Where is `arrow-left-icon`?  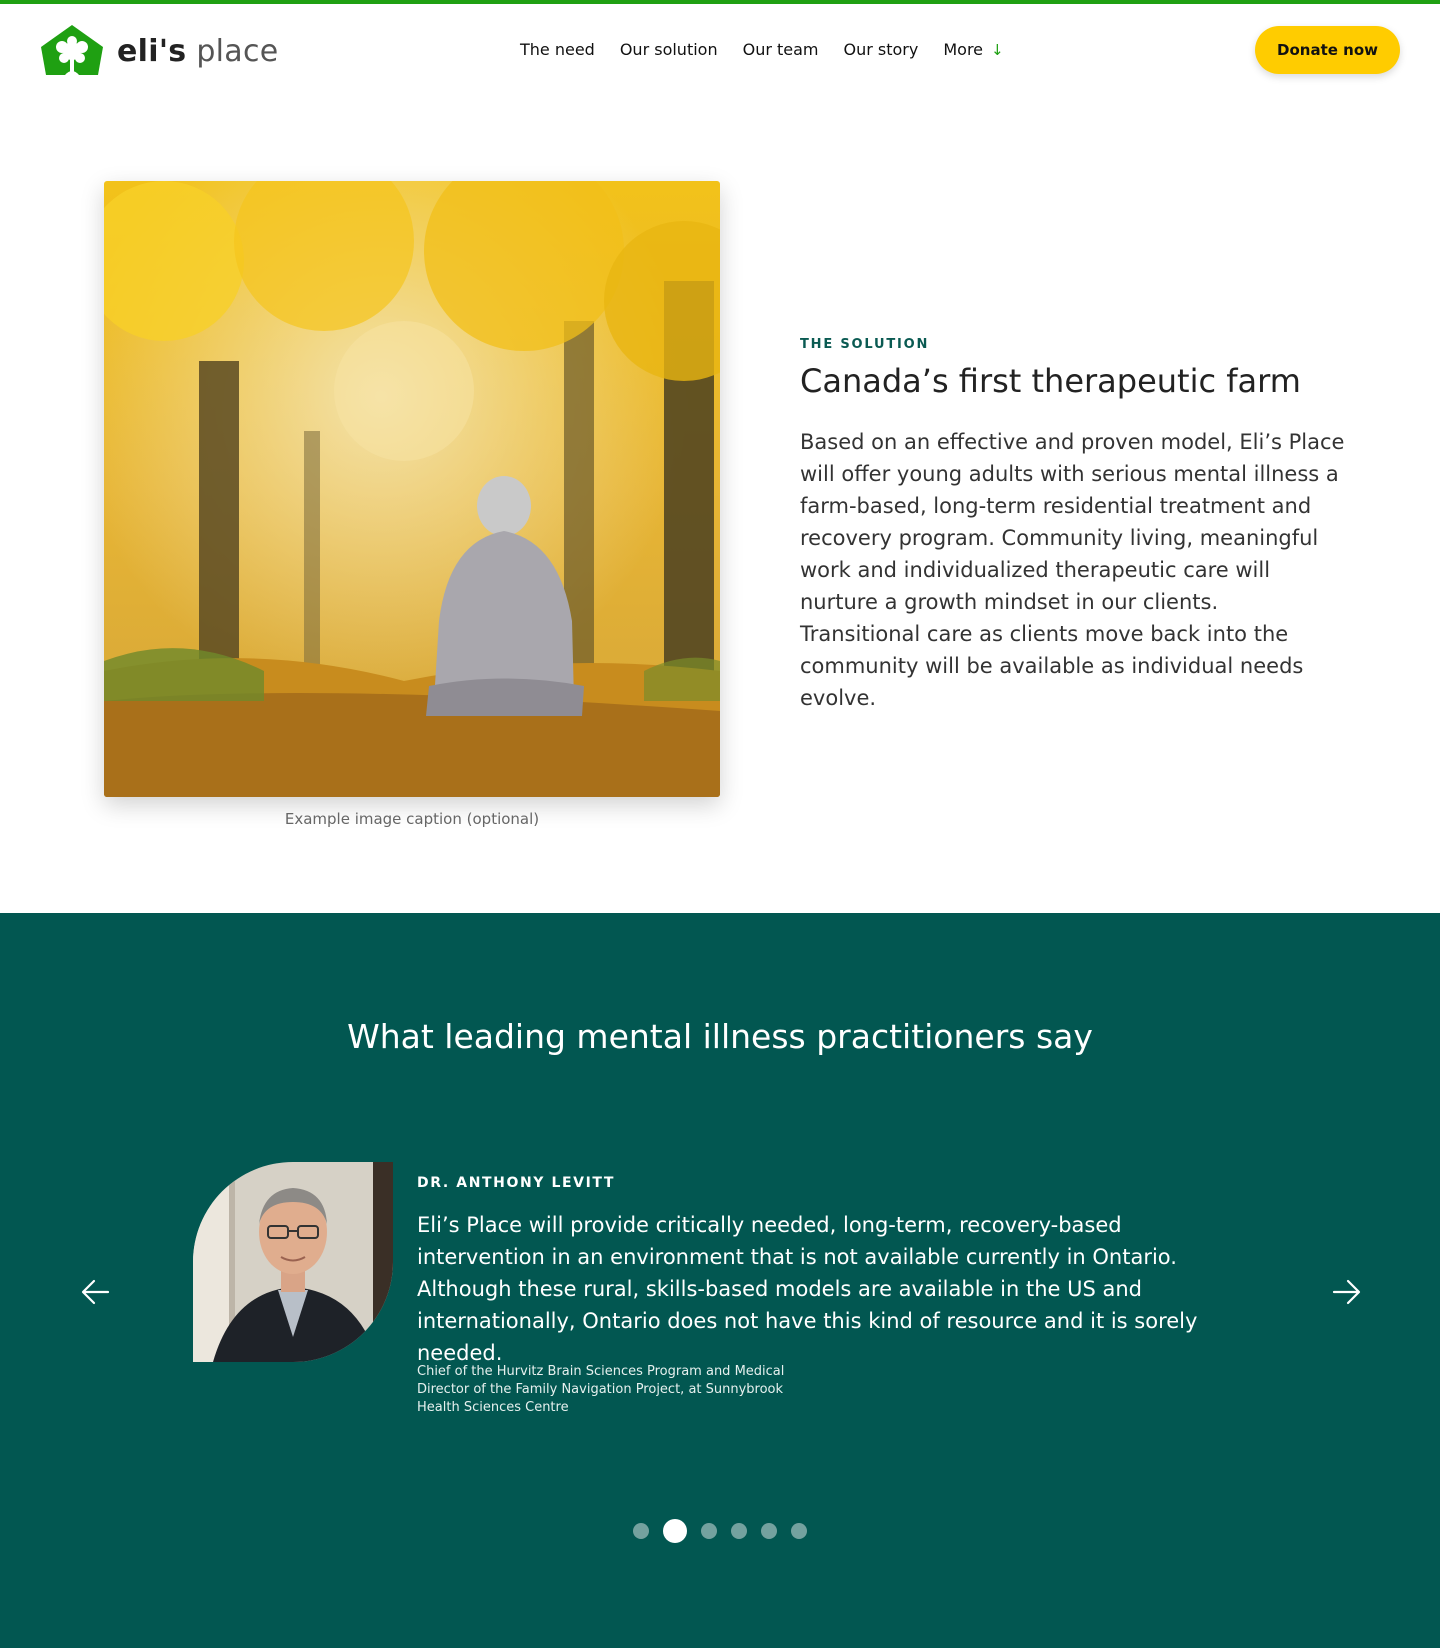
arrow-left-icon is located at coordinates (95, 1292).